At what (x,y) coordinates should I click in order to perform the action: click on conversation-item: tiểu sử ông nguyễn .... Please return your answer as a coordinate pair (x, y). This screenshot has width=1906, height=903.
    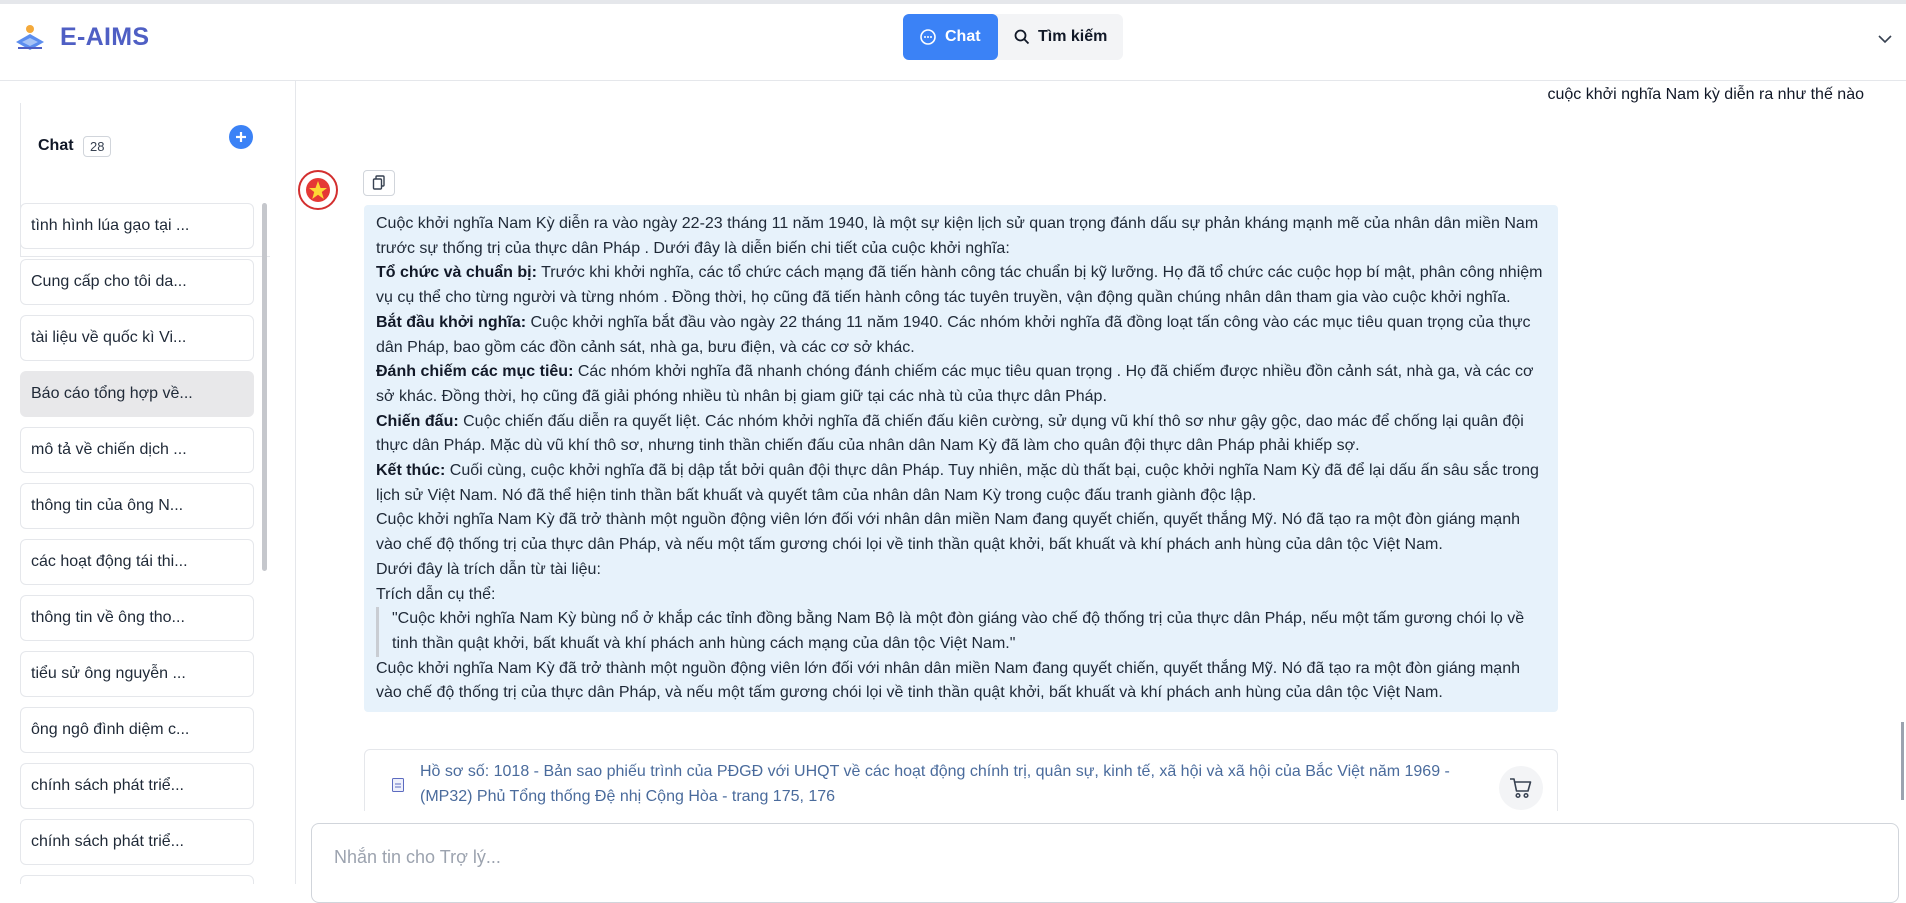
    Looking at the image, I should click on (137, 674).